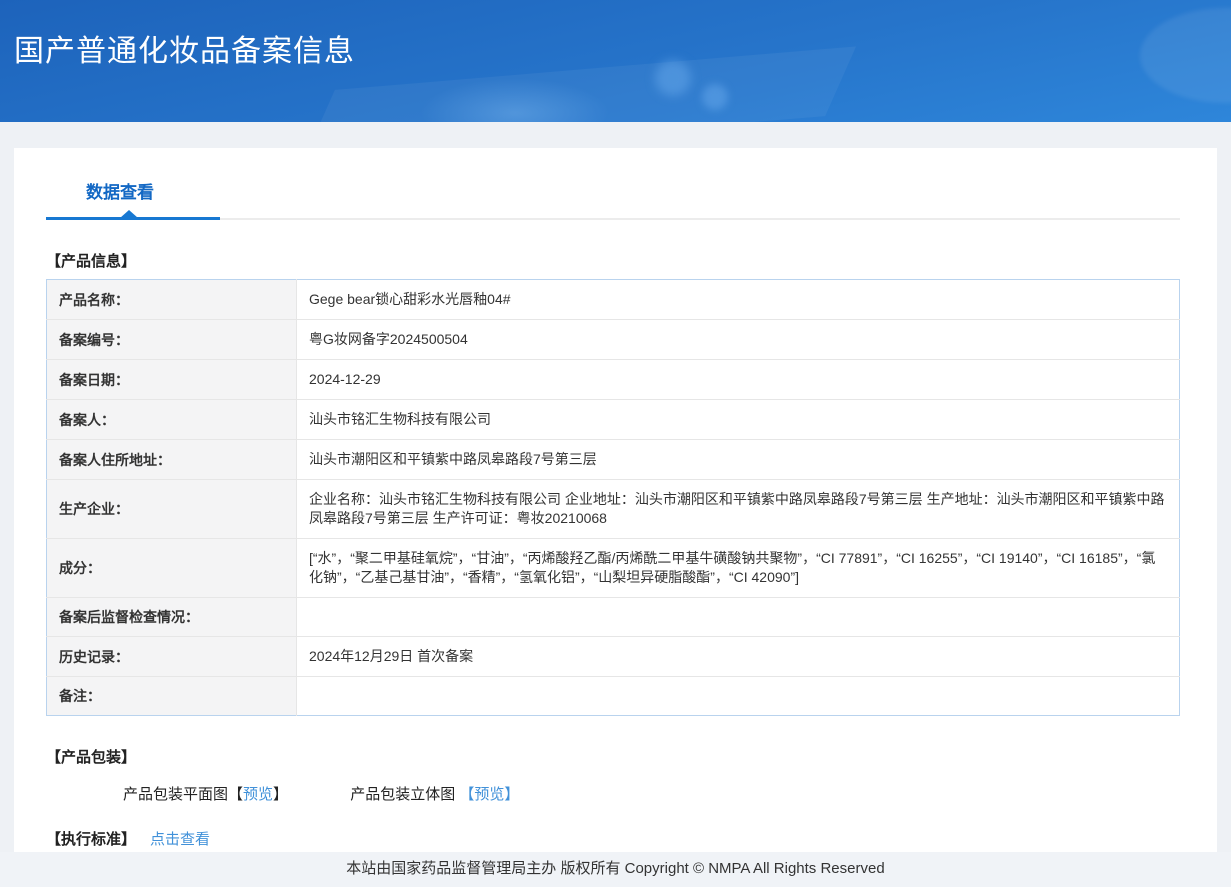 The image size is (1231, 887). I want to click on row-label: 备案编号：, so click(171, 339).